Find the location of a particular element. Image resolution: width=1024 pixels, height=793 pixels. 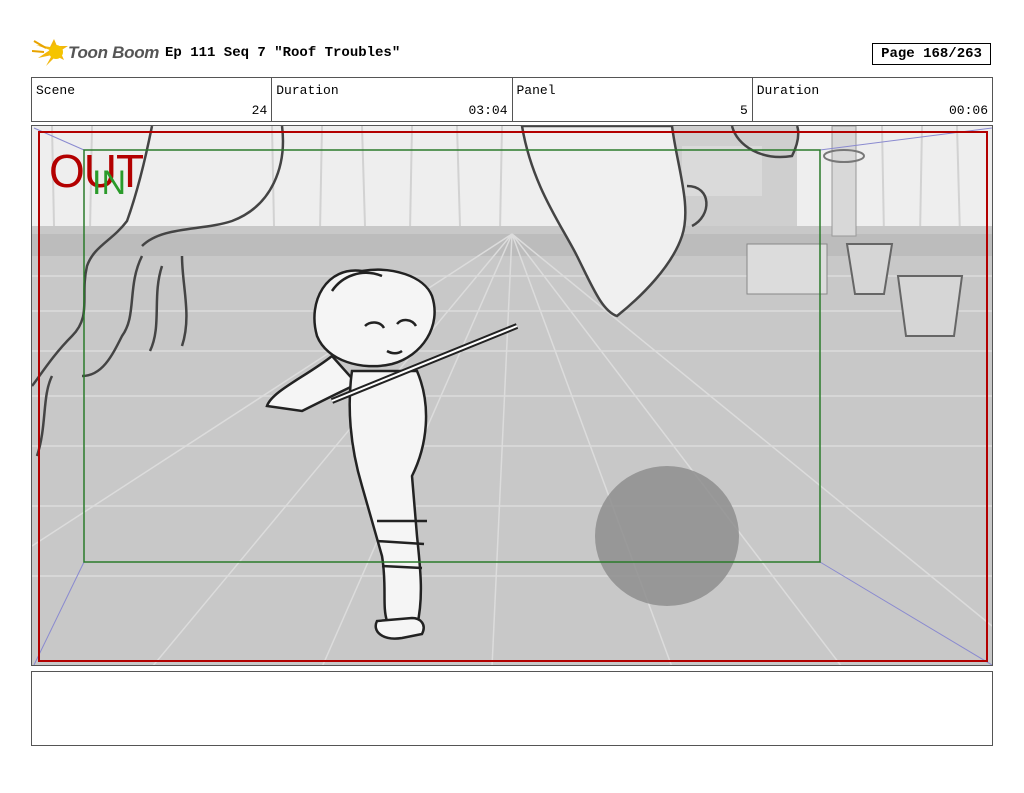

notes-box is located at coordinates (512, 708).